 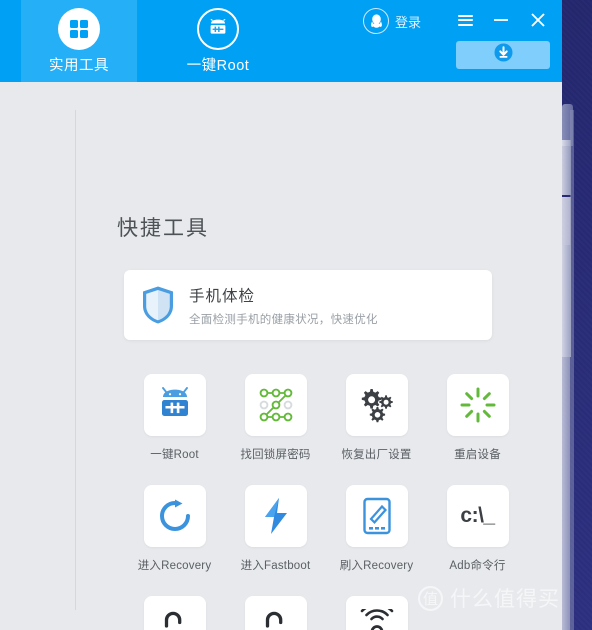 I want to click on tab-utility-tools: 实用工具, so click(x=79, y=41).